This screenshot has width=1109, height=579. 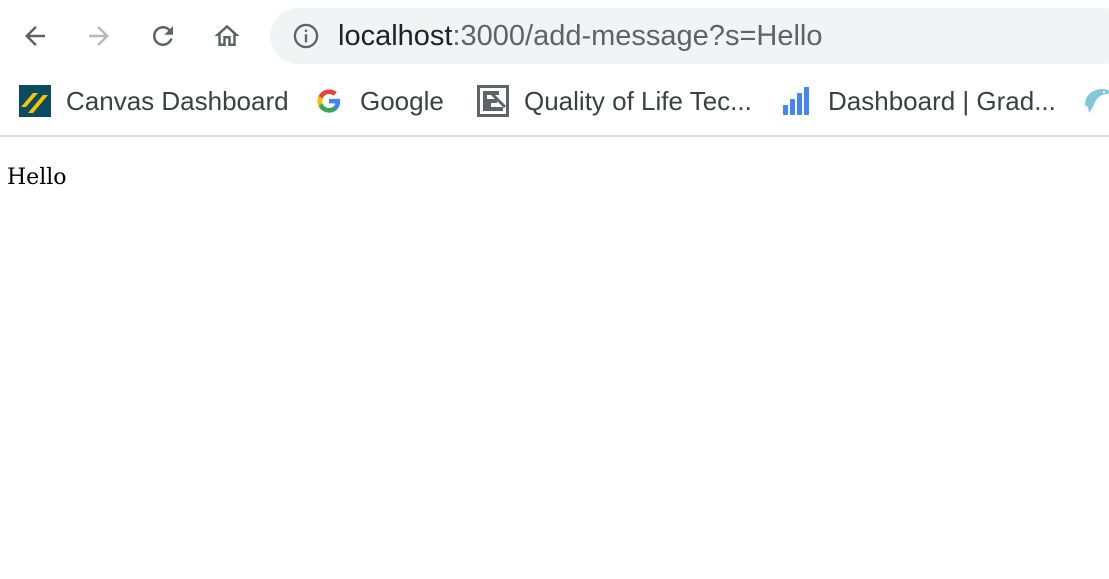 I want to click on address-bar: localhost:3000/add-message?s=Hello, so click(x=689, y=36).